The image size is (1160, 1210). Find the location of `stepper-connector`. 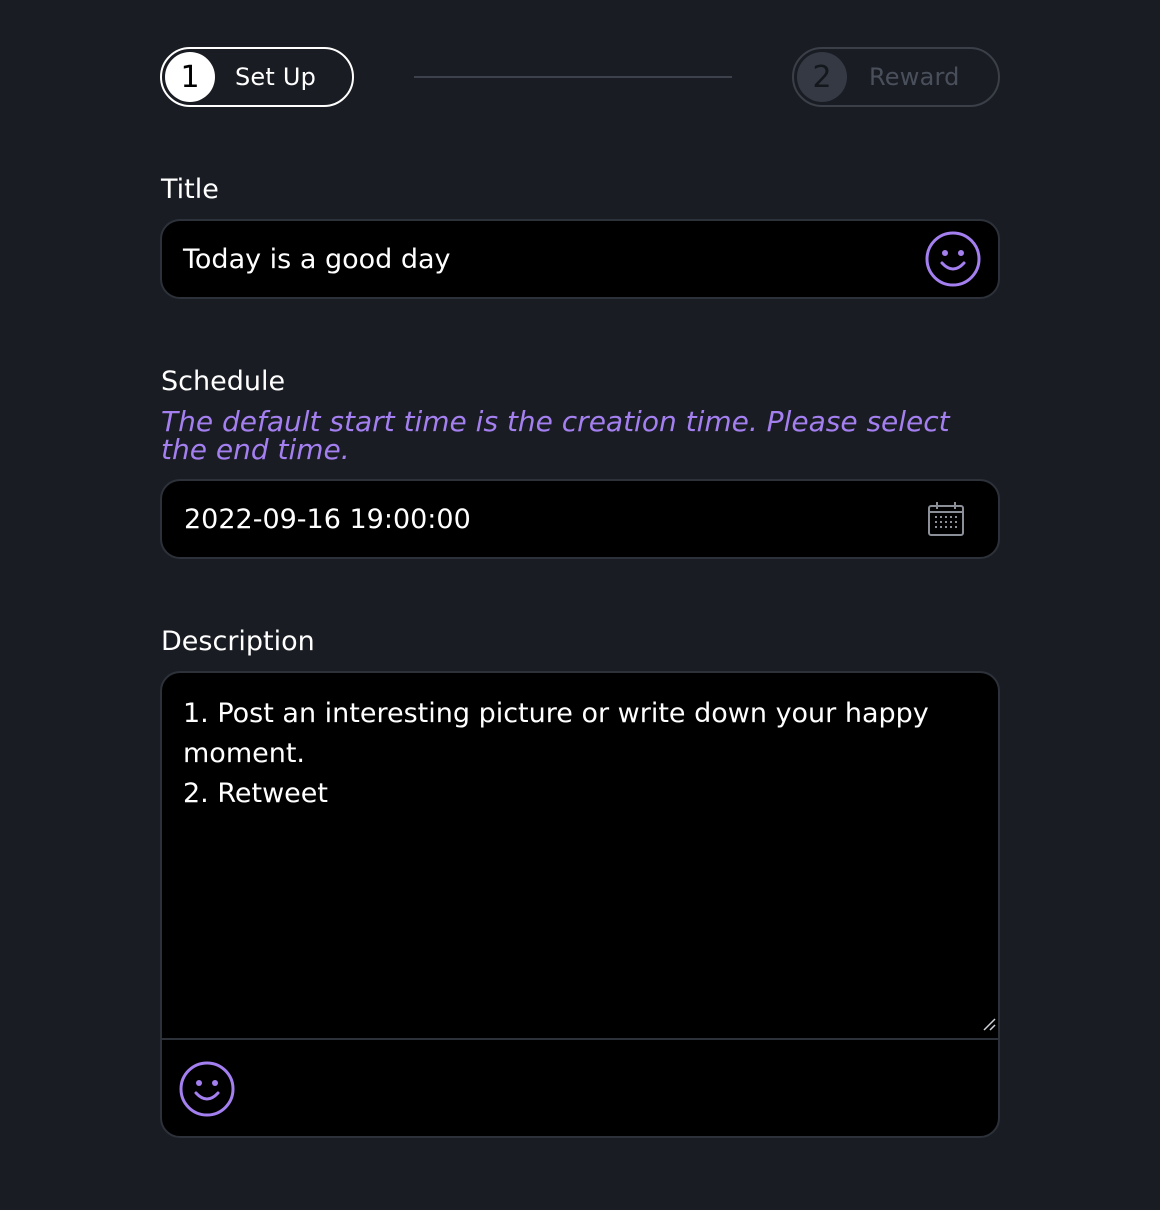

stepper-connector is located at coordinates (573, 77).